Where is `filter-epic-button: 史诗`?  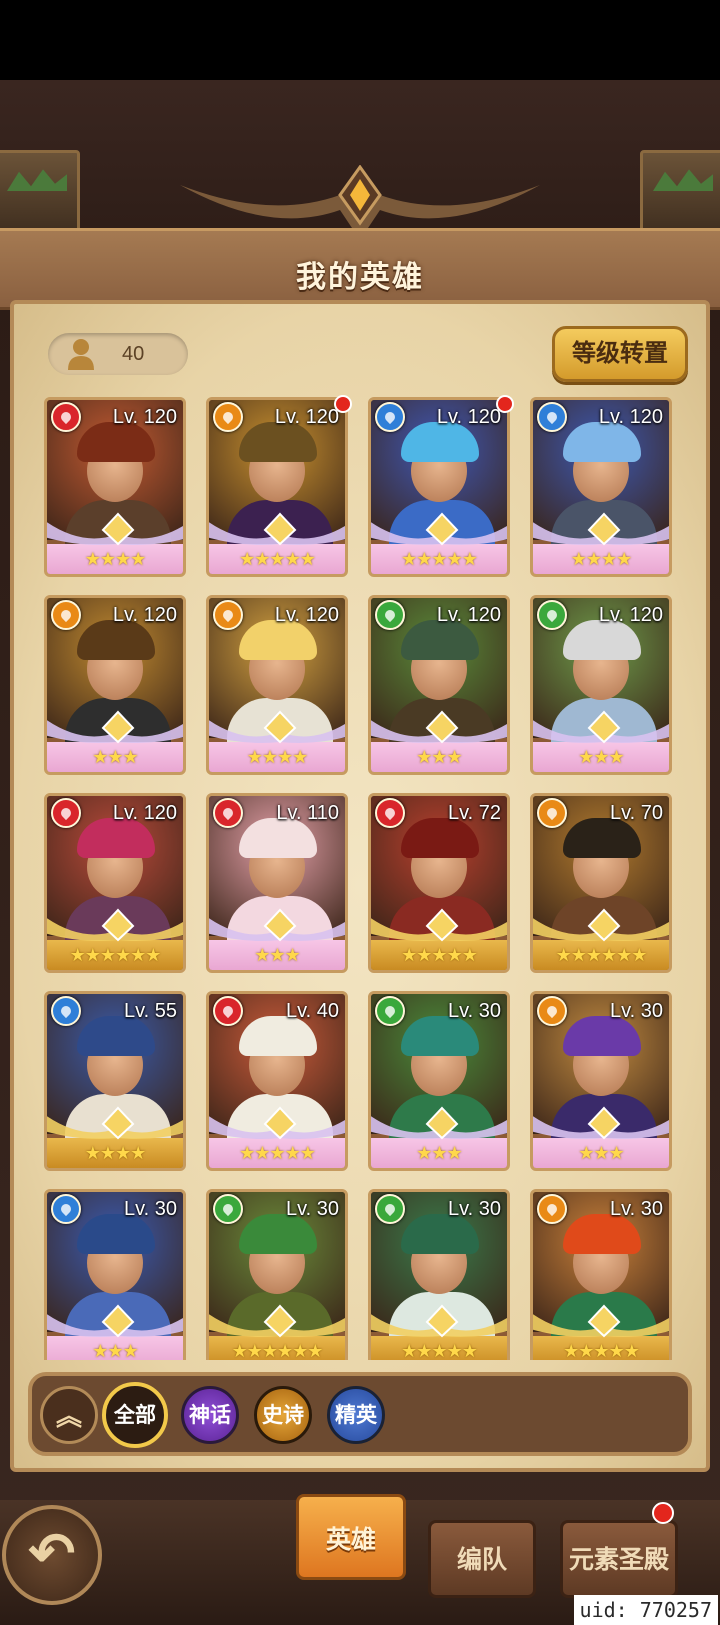 filter-epic-button: 史诗 is located at coordinates (283, 1415).